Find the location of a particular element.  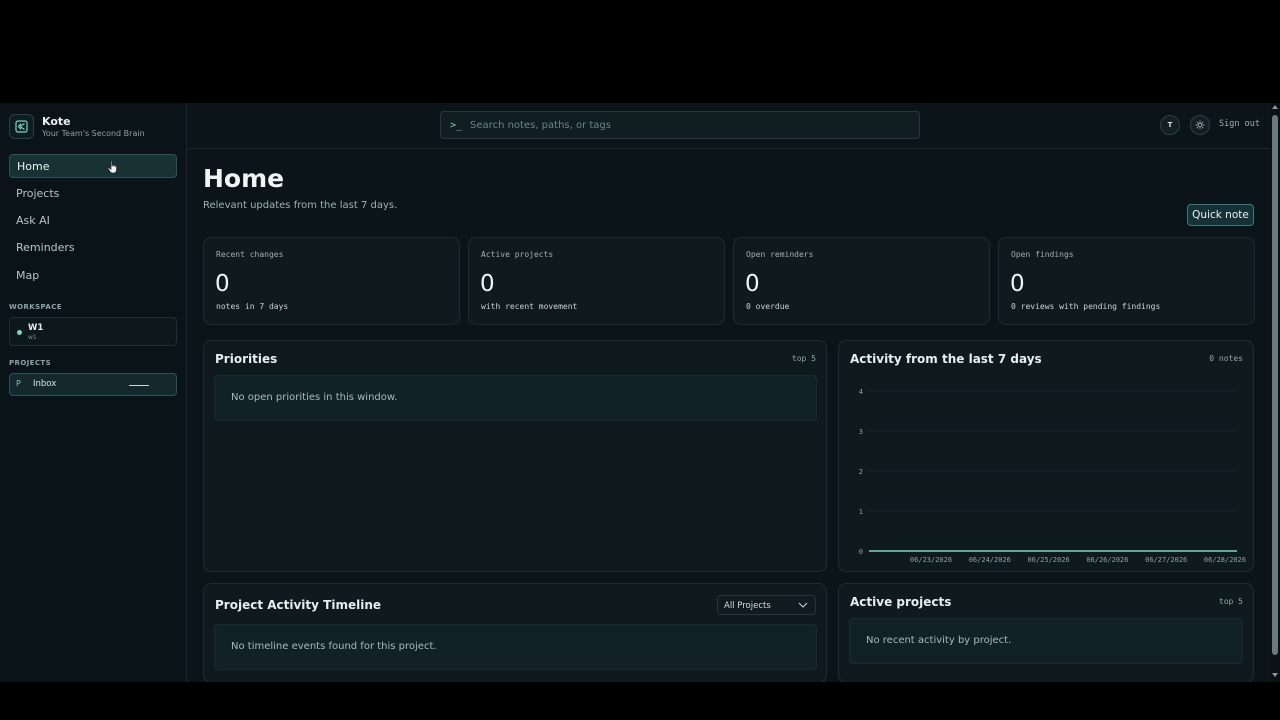

nav-item-label: Projects is located at coordinates (38, 193).